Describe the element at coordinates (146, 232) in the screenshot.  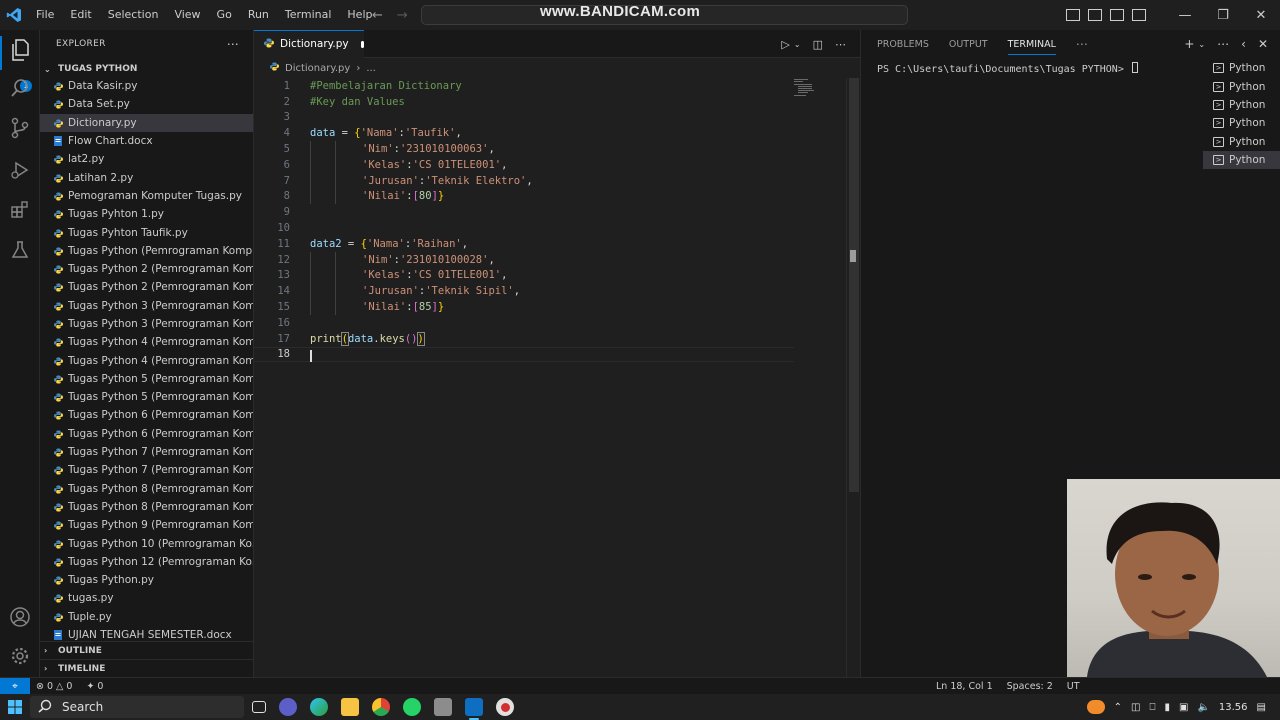
I see `file-item: Tugas Pyhton Taufik.py` at that location.